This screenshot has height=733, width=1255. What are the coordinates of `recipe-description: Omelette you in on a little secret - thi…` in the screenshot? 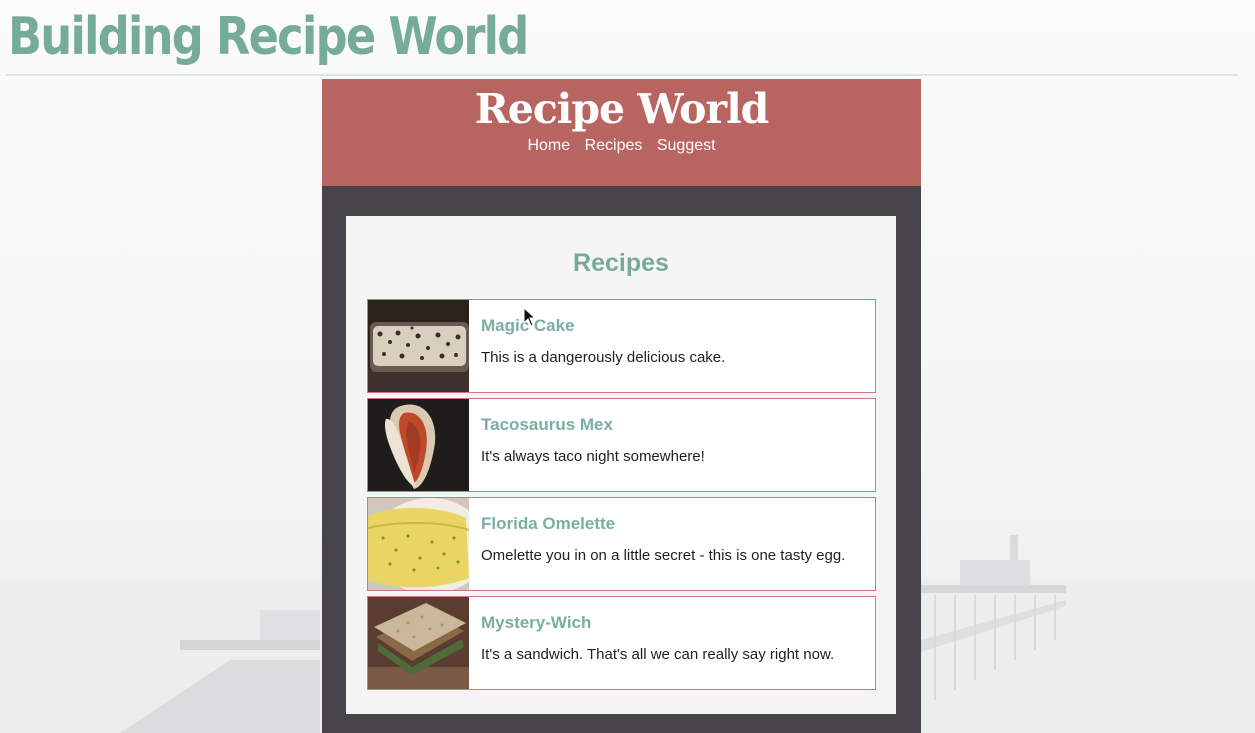 It's located at (663, 555).